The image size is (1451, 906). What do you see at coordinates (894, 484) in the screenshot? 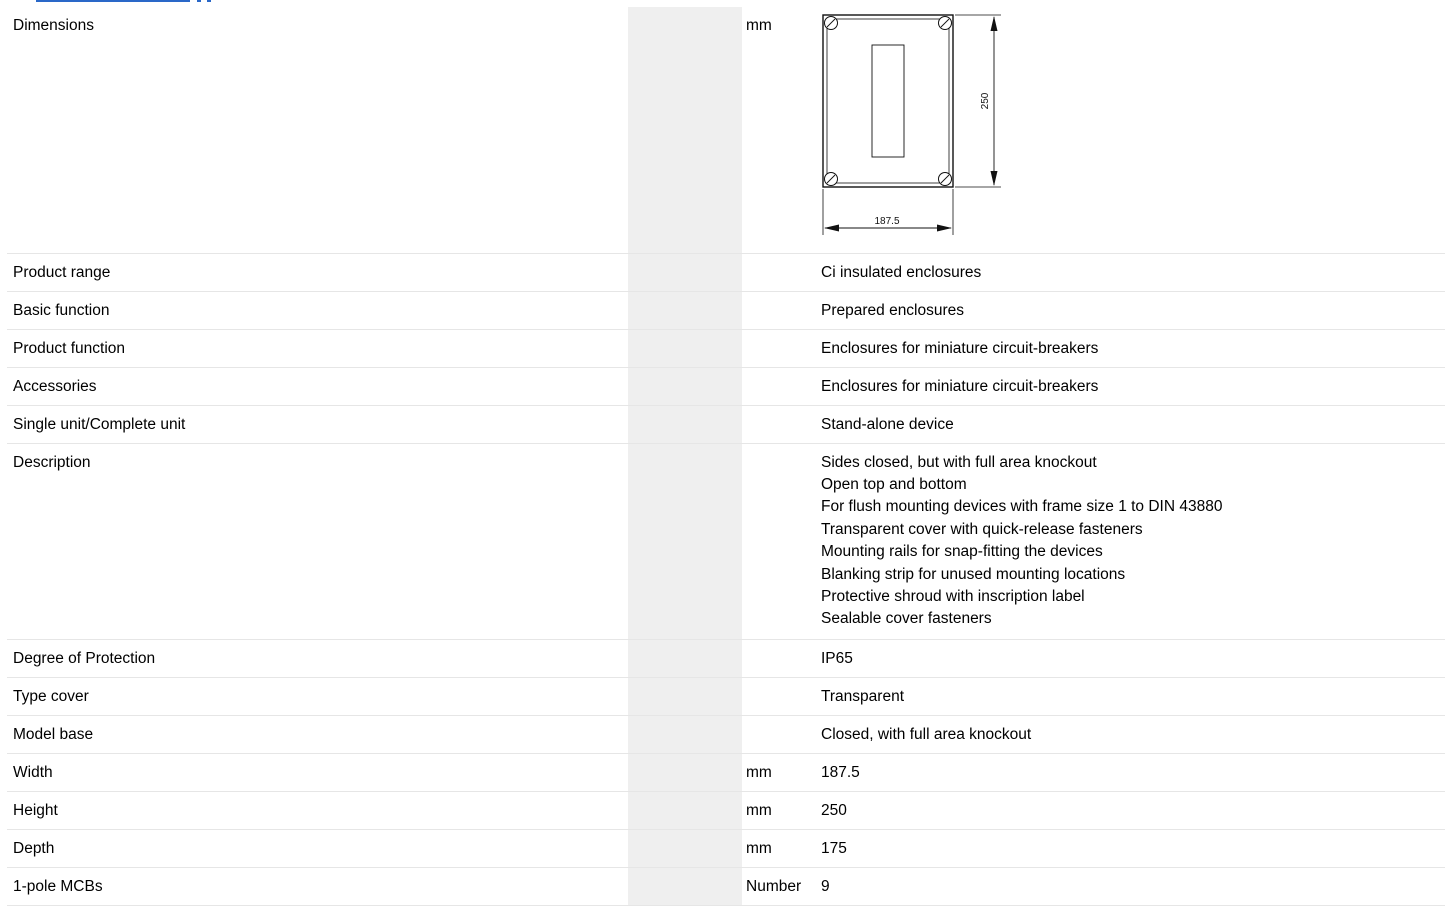
I see `description-line: Open top and bottom` at bounding box center [894, 484].